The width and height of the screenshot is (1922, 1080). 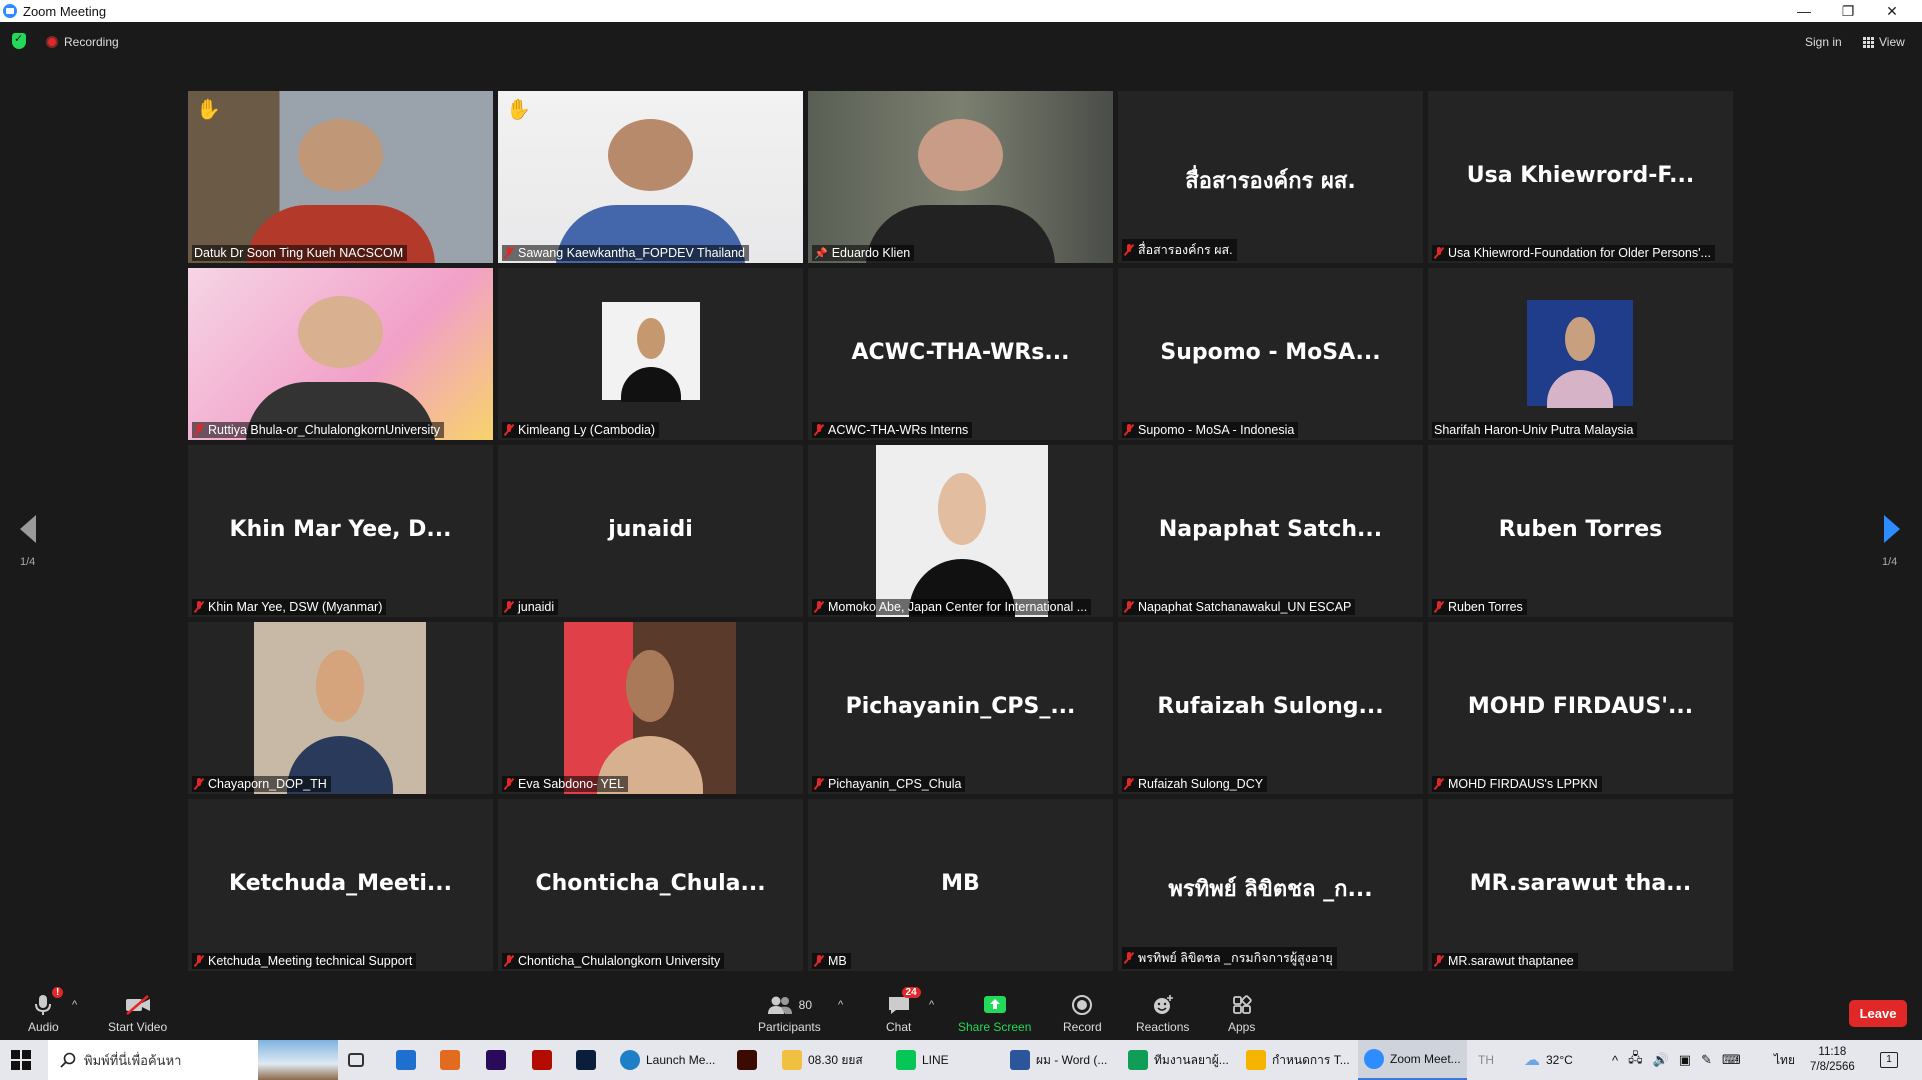 I want to click on leave-button: Leave, so click(x=1878, y=1013).